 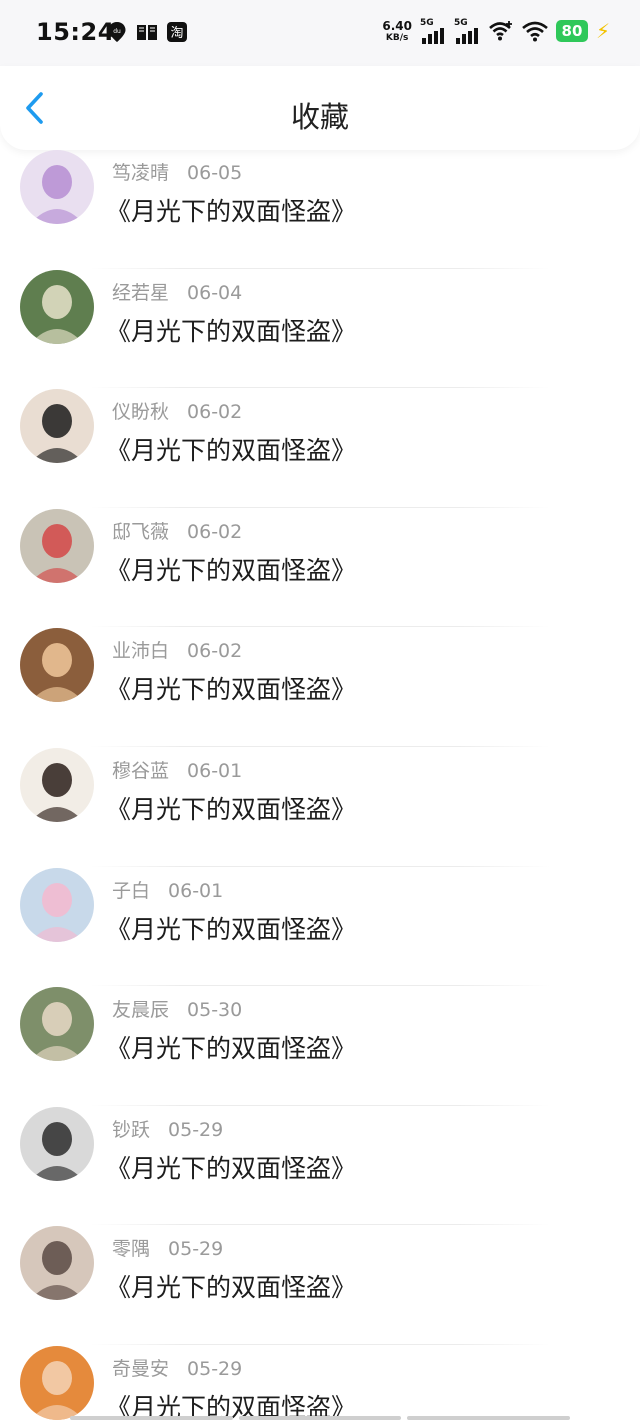 What do you see at coordinates (131, 890) in the screenshot?
I see `user-name: 子白` at bounding box center [131, 890].